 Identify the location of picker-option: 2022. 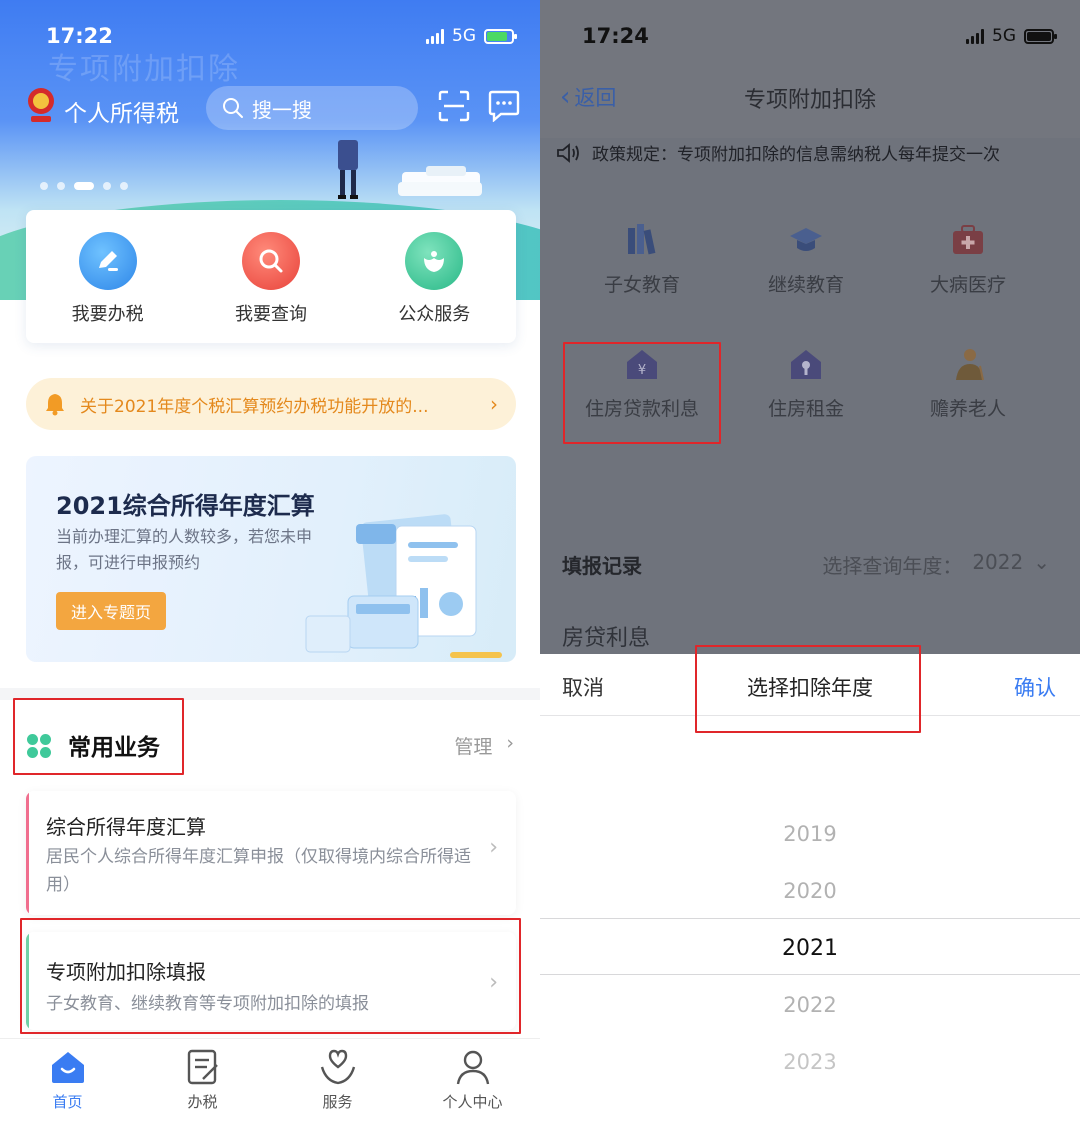
(810, 1005).